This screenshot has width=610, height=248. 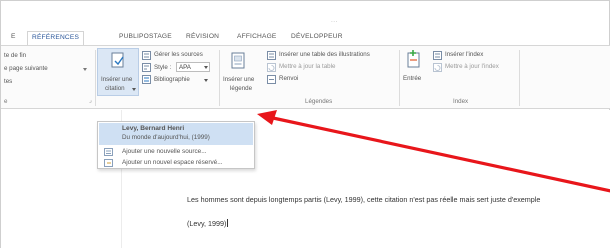 What do you see at coordinates (172, 79) in the screenshot?
I see `bibliography-button: Bibliographie` at bounding box center [172, 79].